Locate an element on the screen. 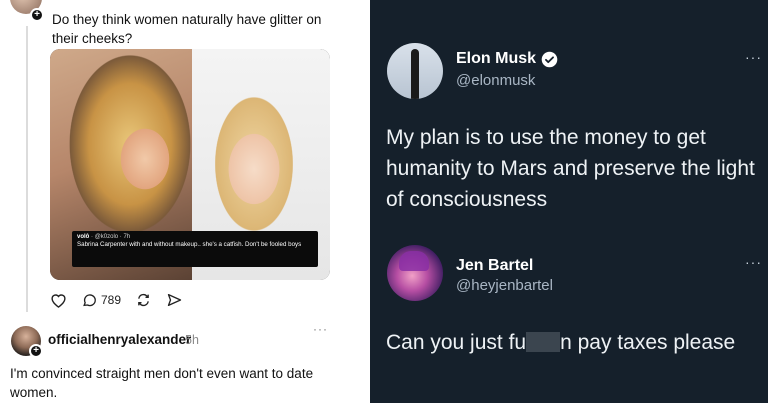 The width and height of the screenshot is (768, 403). quoted-handle: @k0zolo is located at coordinates (106, 237).